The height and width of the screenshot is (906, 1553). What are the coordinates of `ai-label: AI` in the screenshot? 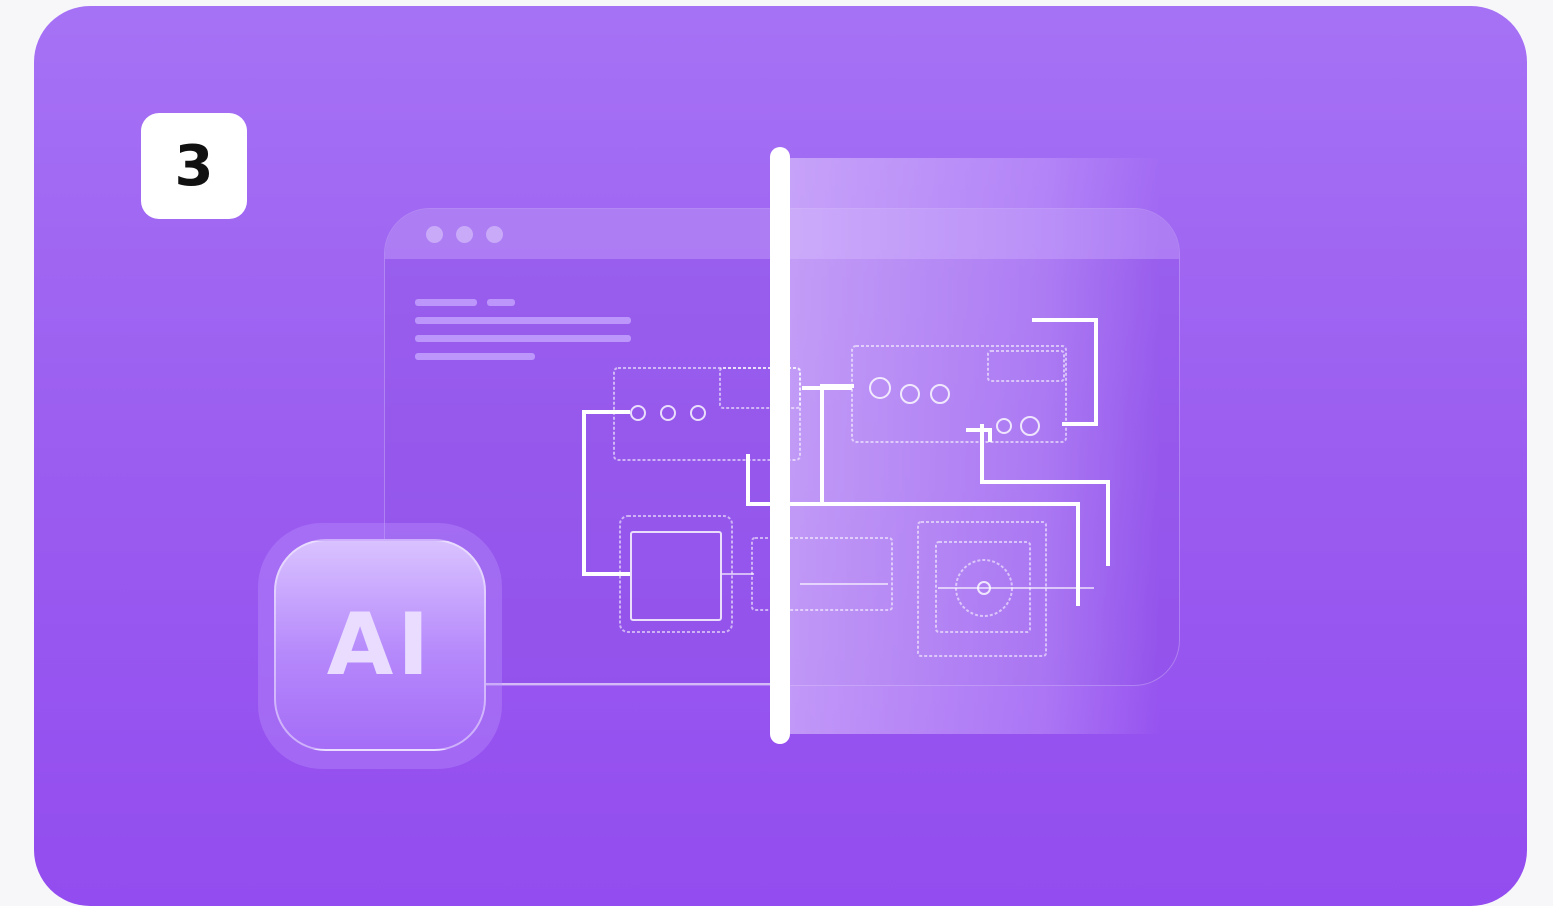 It's located at (380, 645).